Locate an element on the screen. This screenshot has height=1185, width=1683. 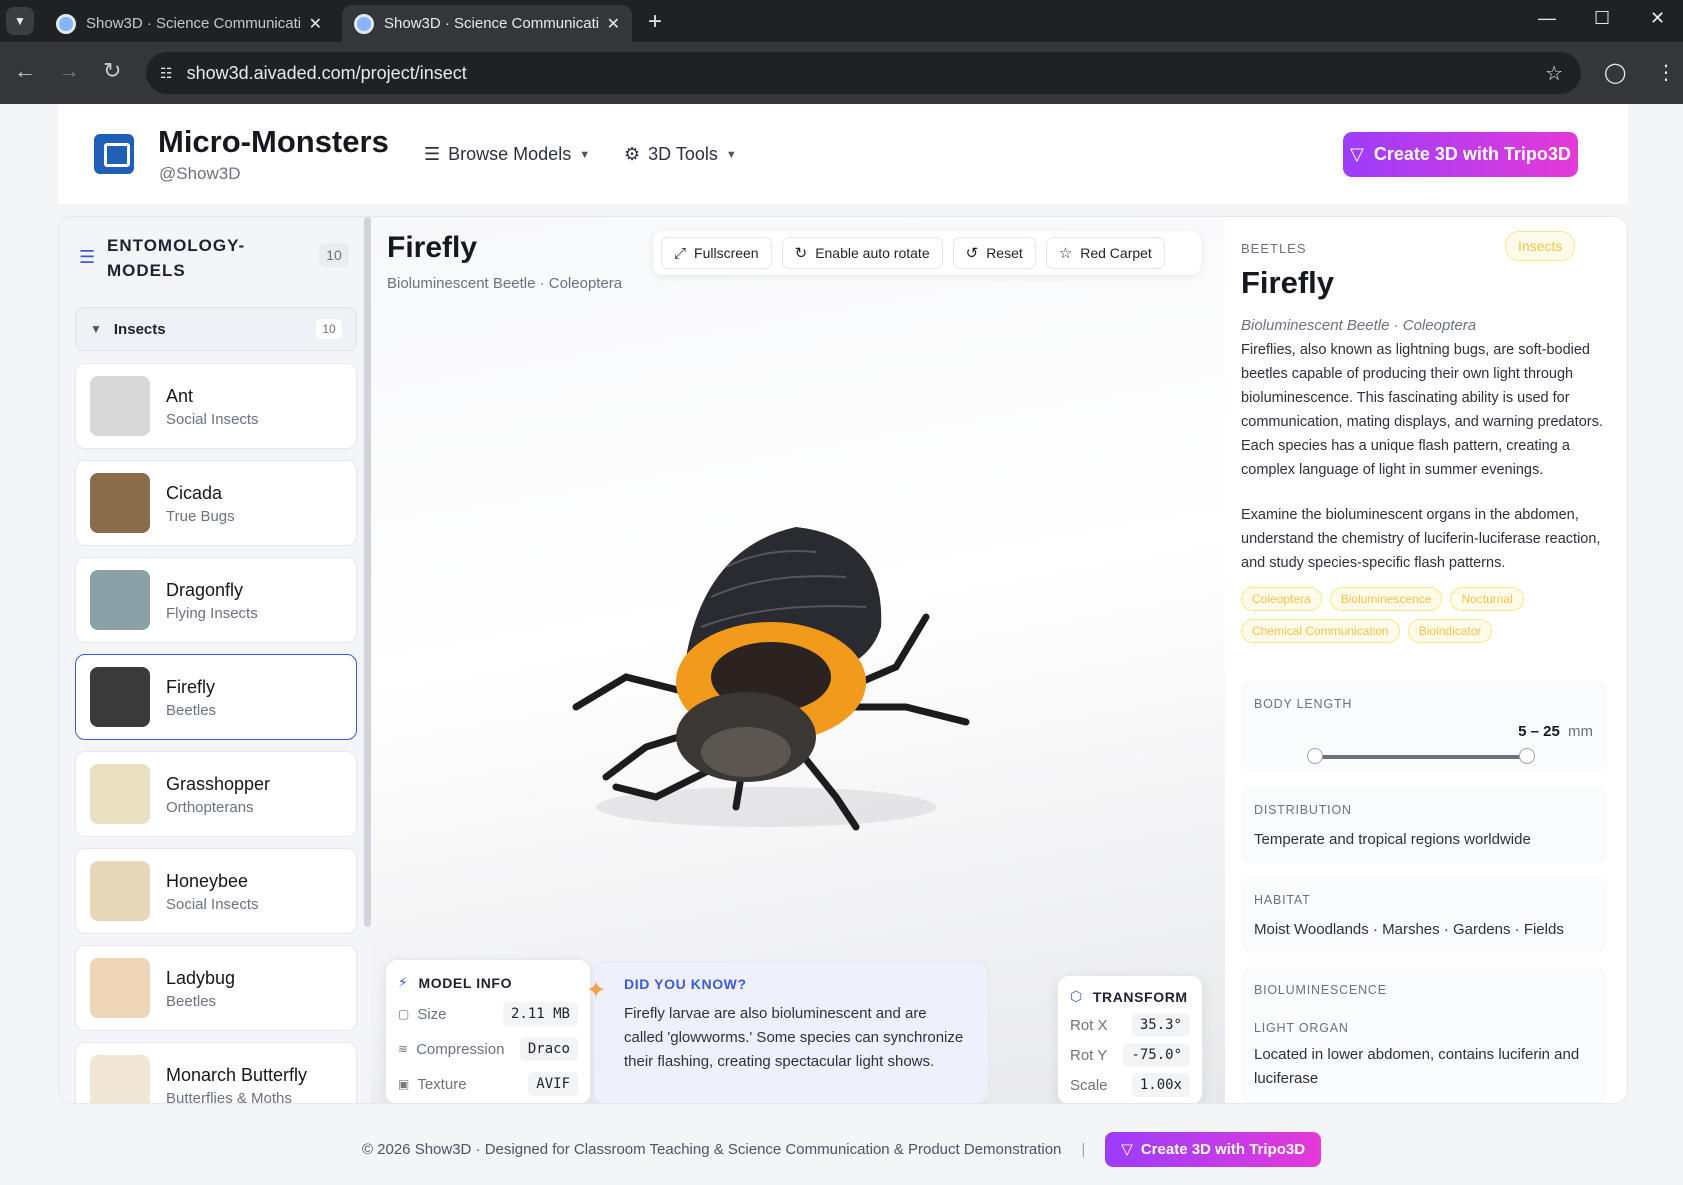
group-insects: ▼ Insects 10 is located at coordinates (216, 329).